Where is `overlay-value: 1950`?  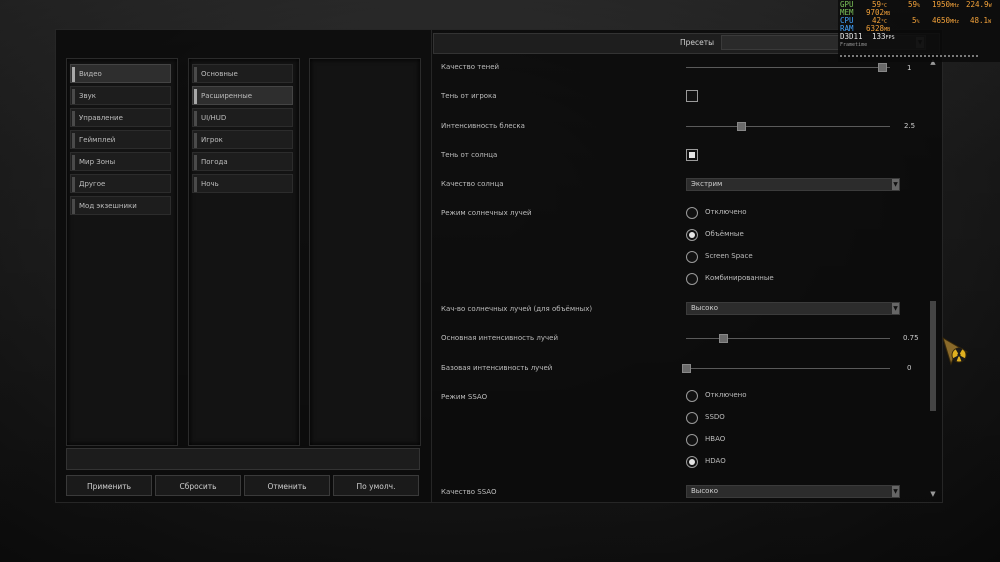 overlay-value: 1950 is located at coordinates (941, 4).